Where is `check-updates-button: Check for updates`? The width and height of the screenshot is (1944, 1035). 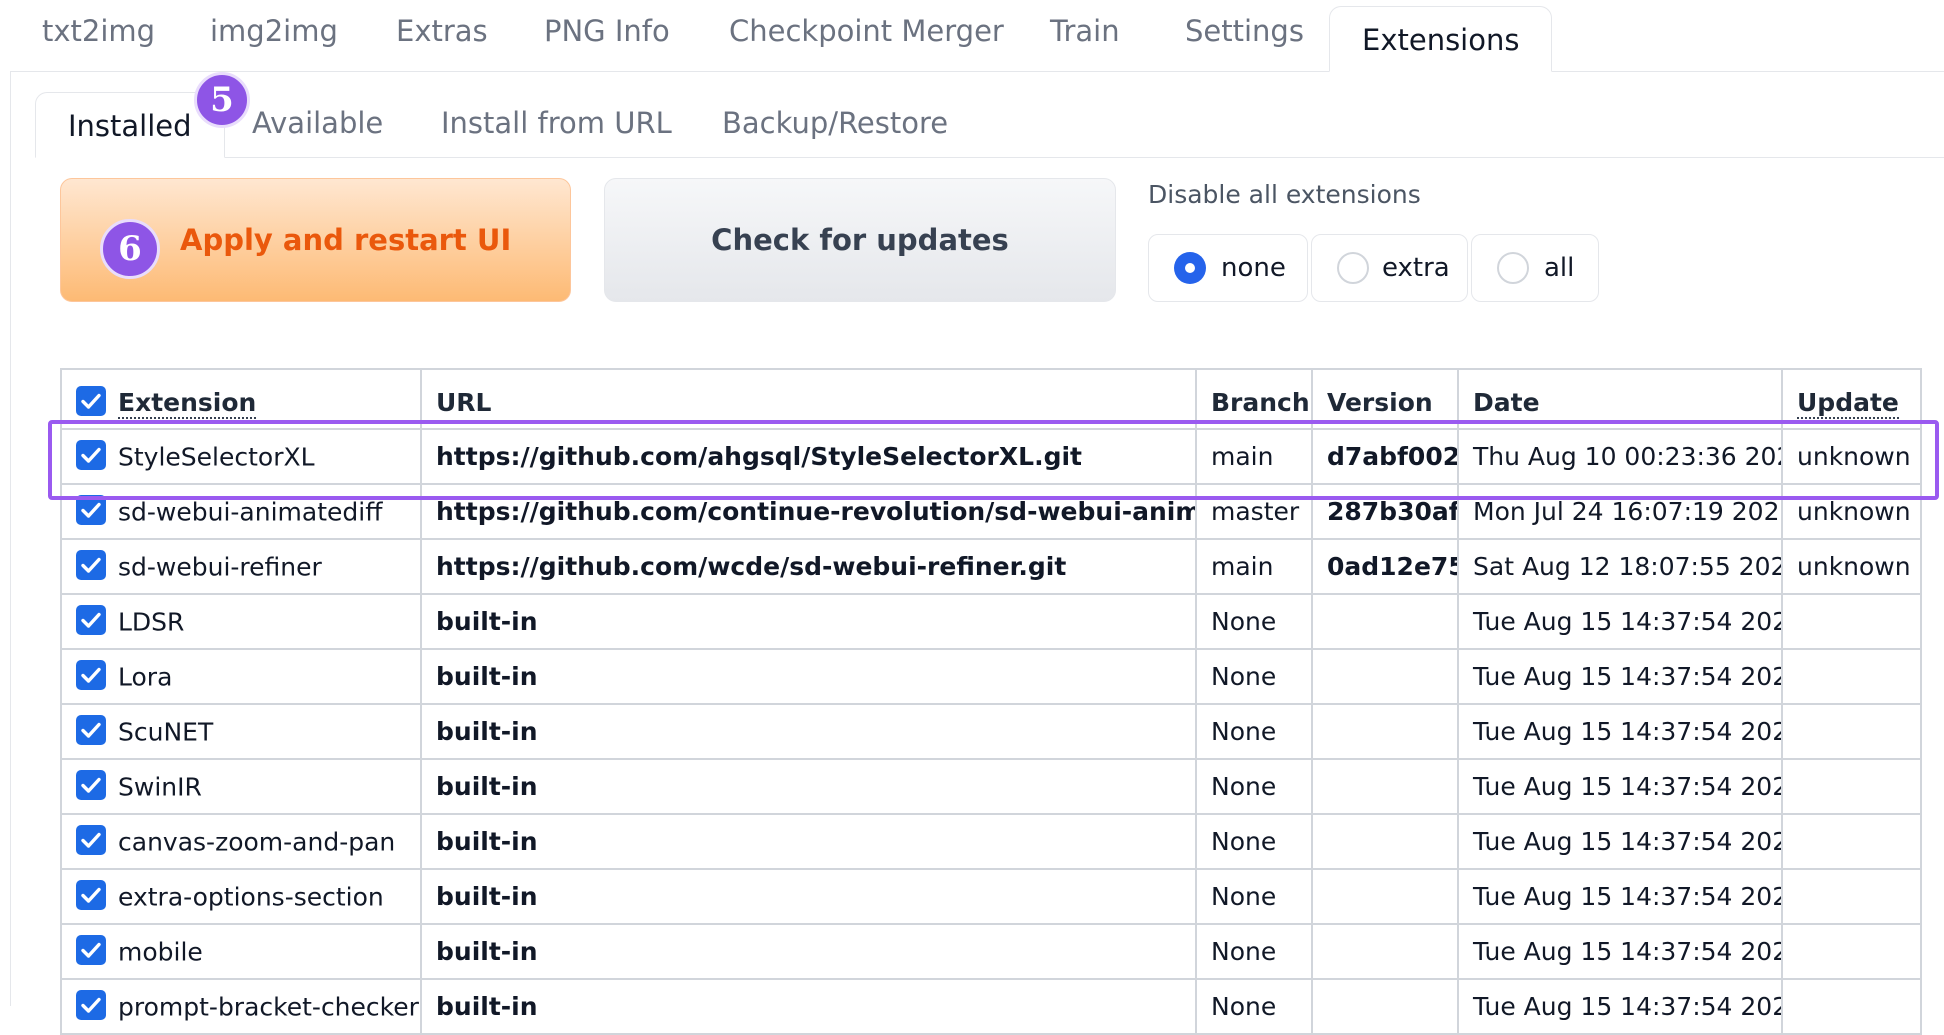
check-updates-button: Check for updates is located at coordinates (860, 240).